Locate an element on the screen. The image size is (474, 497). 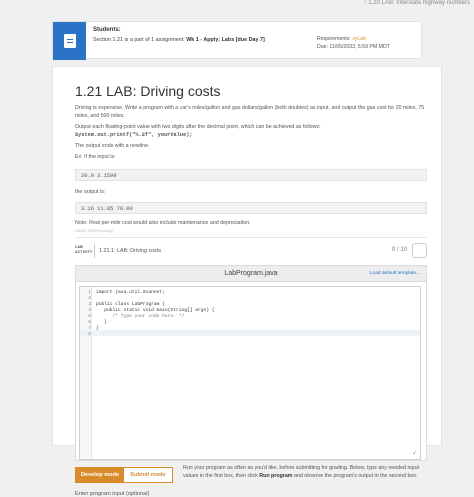
program-input-label: Enter program input (optional) is located at coordinates (112, 494).